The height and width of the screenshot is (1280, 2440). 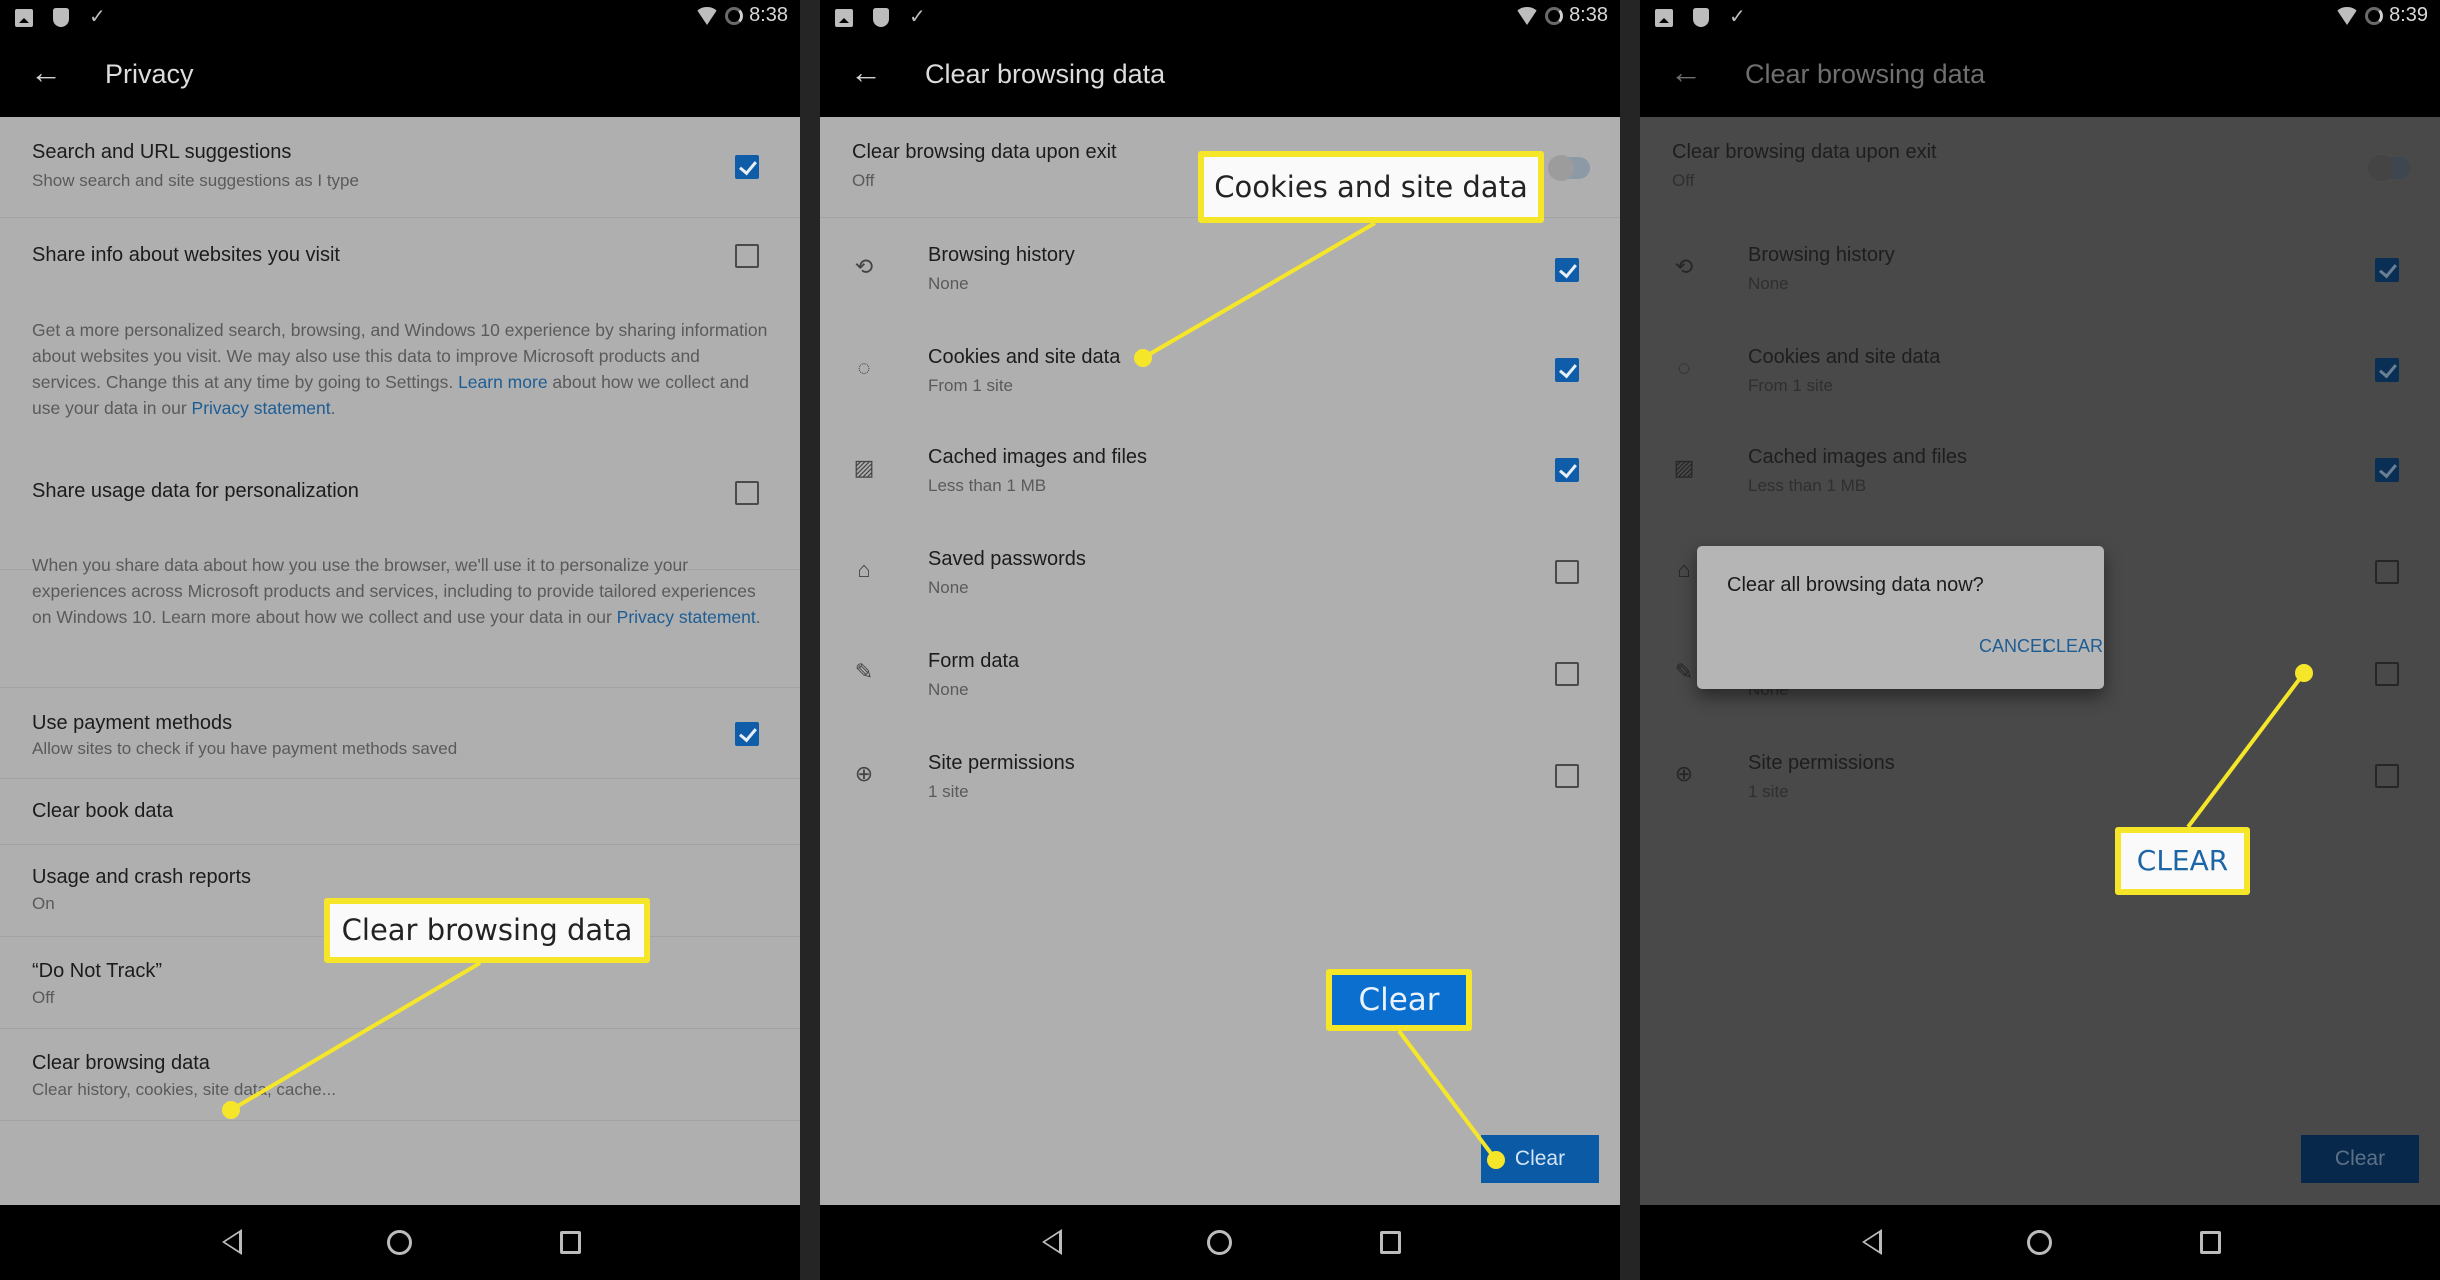 What do you see at coordinates (103, 811) in the screenshot?
I see `setting-title: Clear book data` at bounding box center [103, 811].